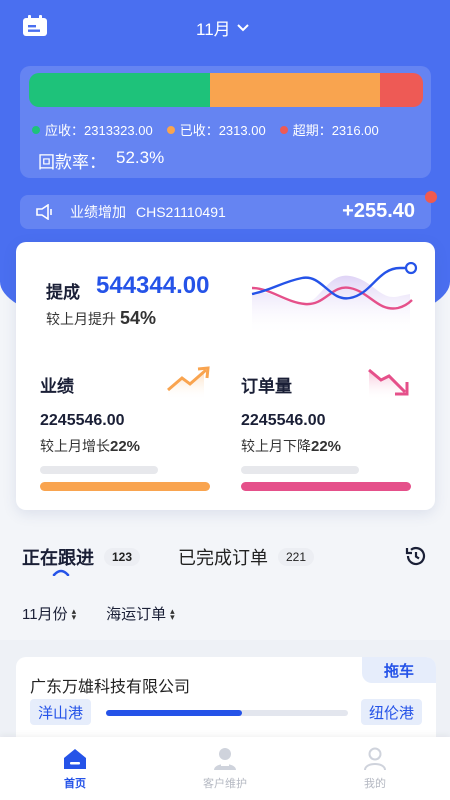 Image resolution: width=450 pixels, height=800 pixels. I want to click on metric-title: 订单量, so click(266, 386).